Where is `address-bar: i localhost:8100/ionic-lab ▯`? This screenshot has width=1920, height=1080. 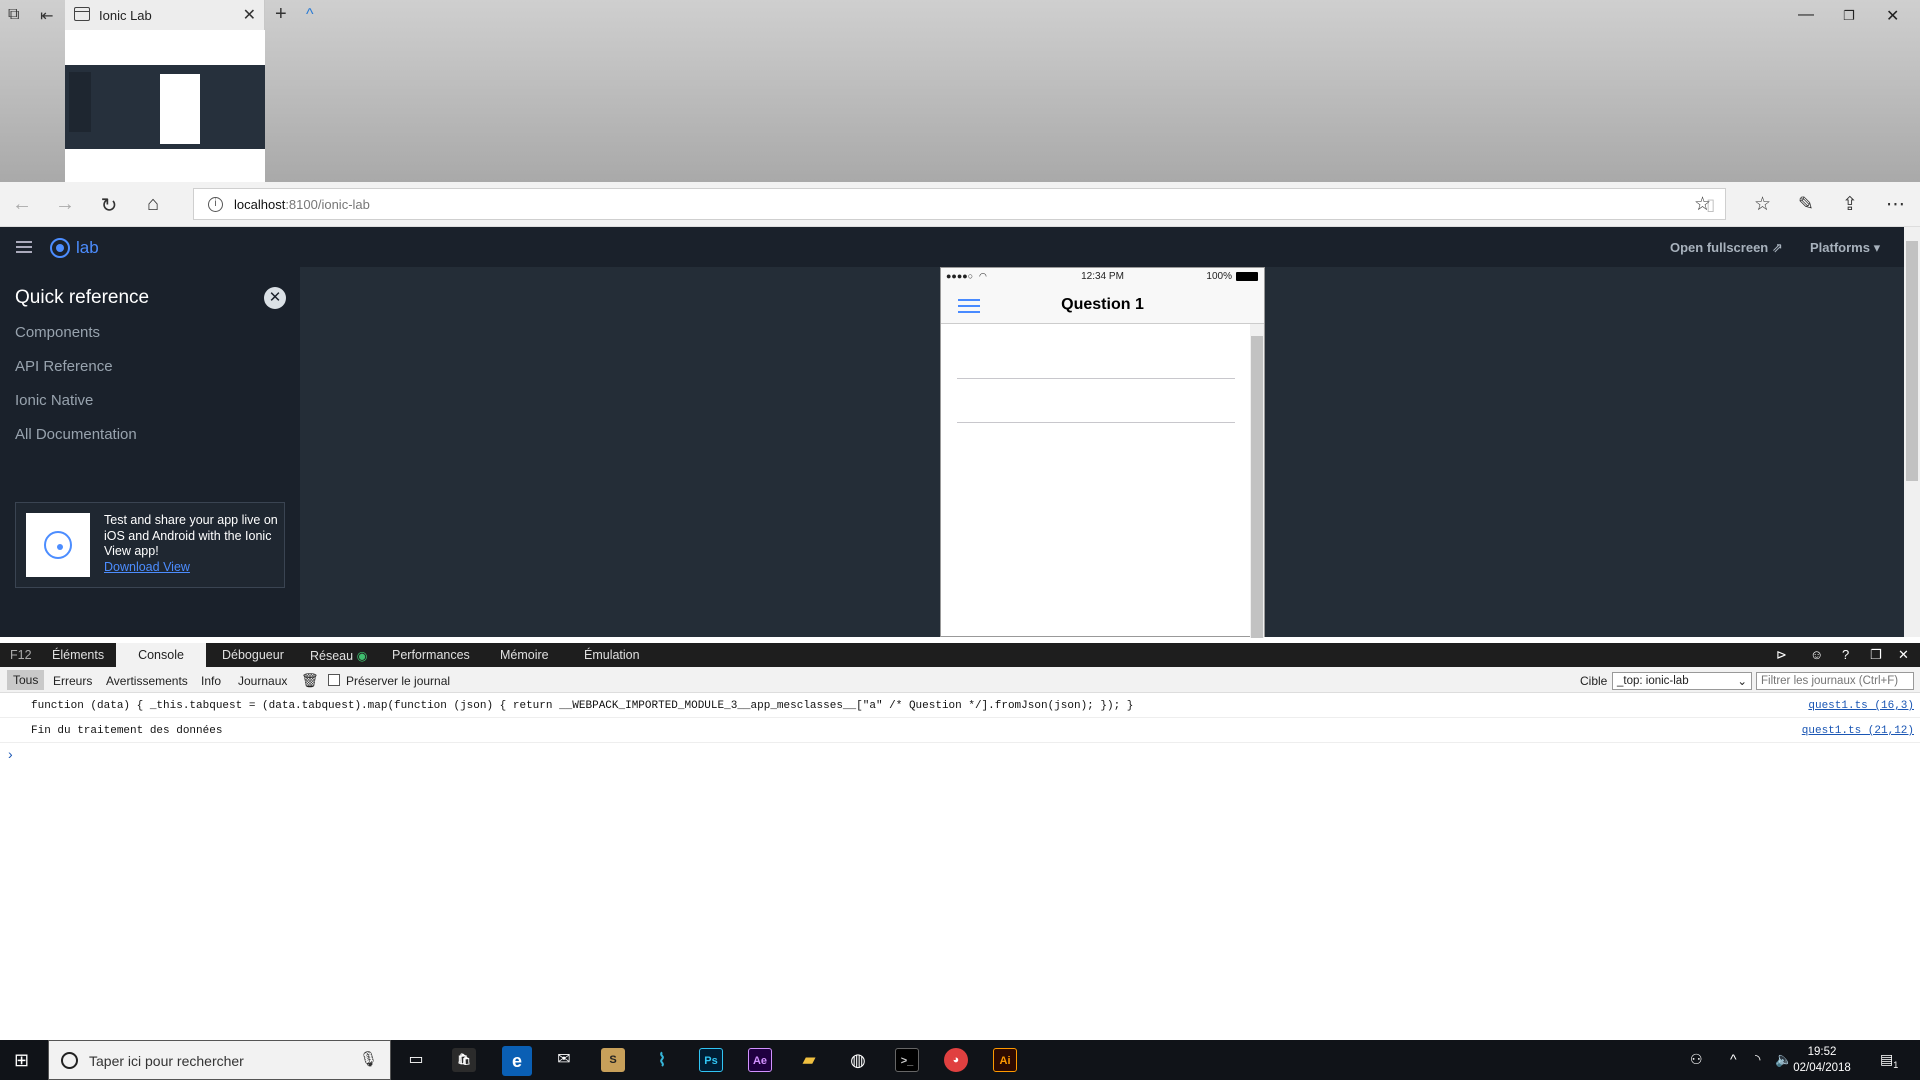
address-bar: i localhost:8100/ionic-lab ▯ is located at coordinates (959, 204).